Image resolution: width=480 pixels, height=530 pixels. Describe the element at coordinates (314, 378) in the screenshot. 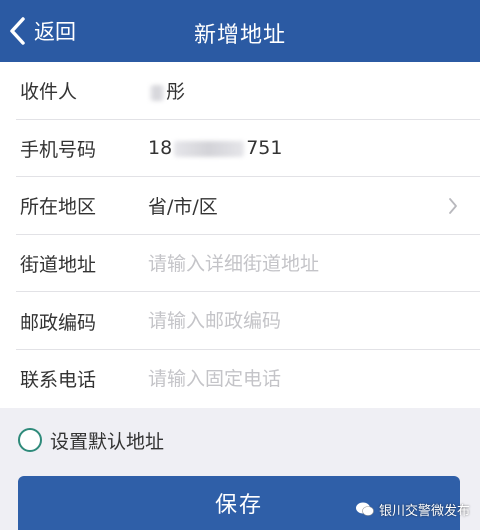

I see `telephone-input` at that location.